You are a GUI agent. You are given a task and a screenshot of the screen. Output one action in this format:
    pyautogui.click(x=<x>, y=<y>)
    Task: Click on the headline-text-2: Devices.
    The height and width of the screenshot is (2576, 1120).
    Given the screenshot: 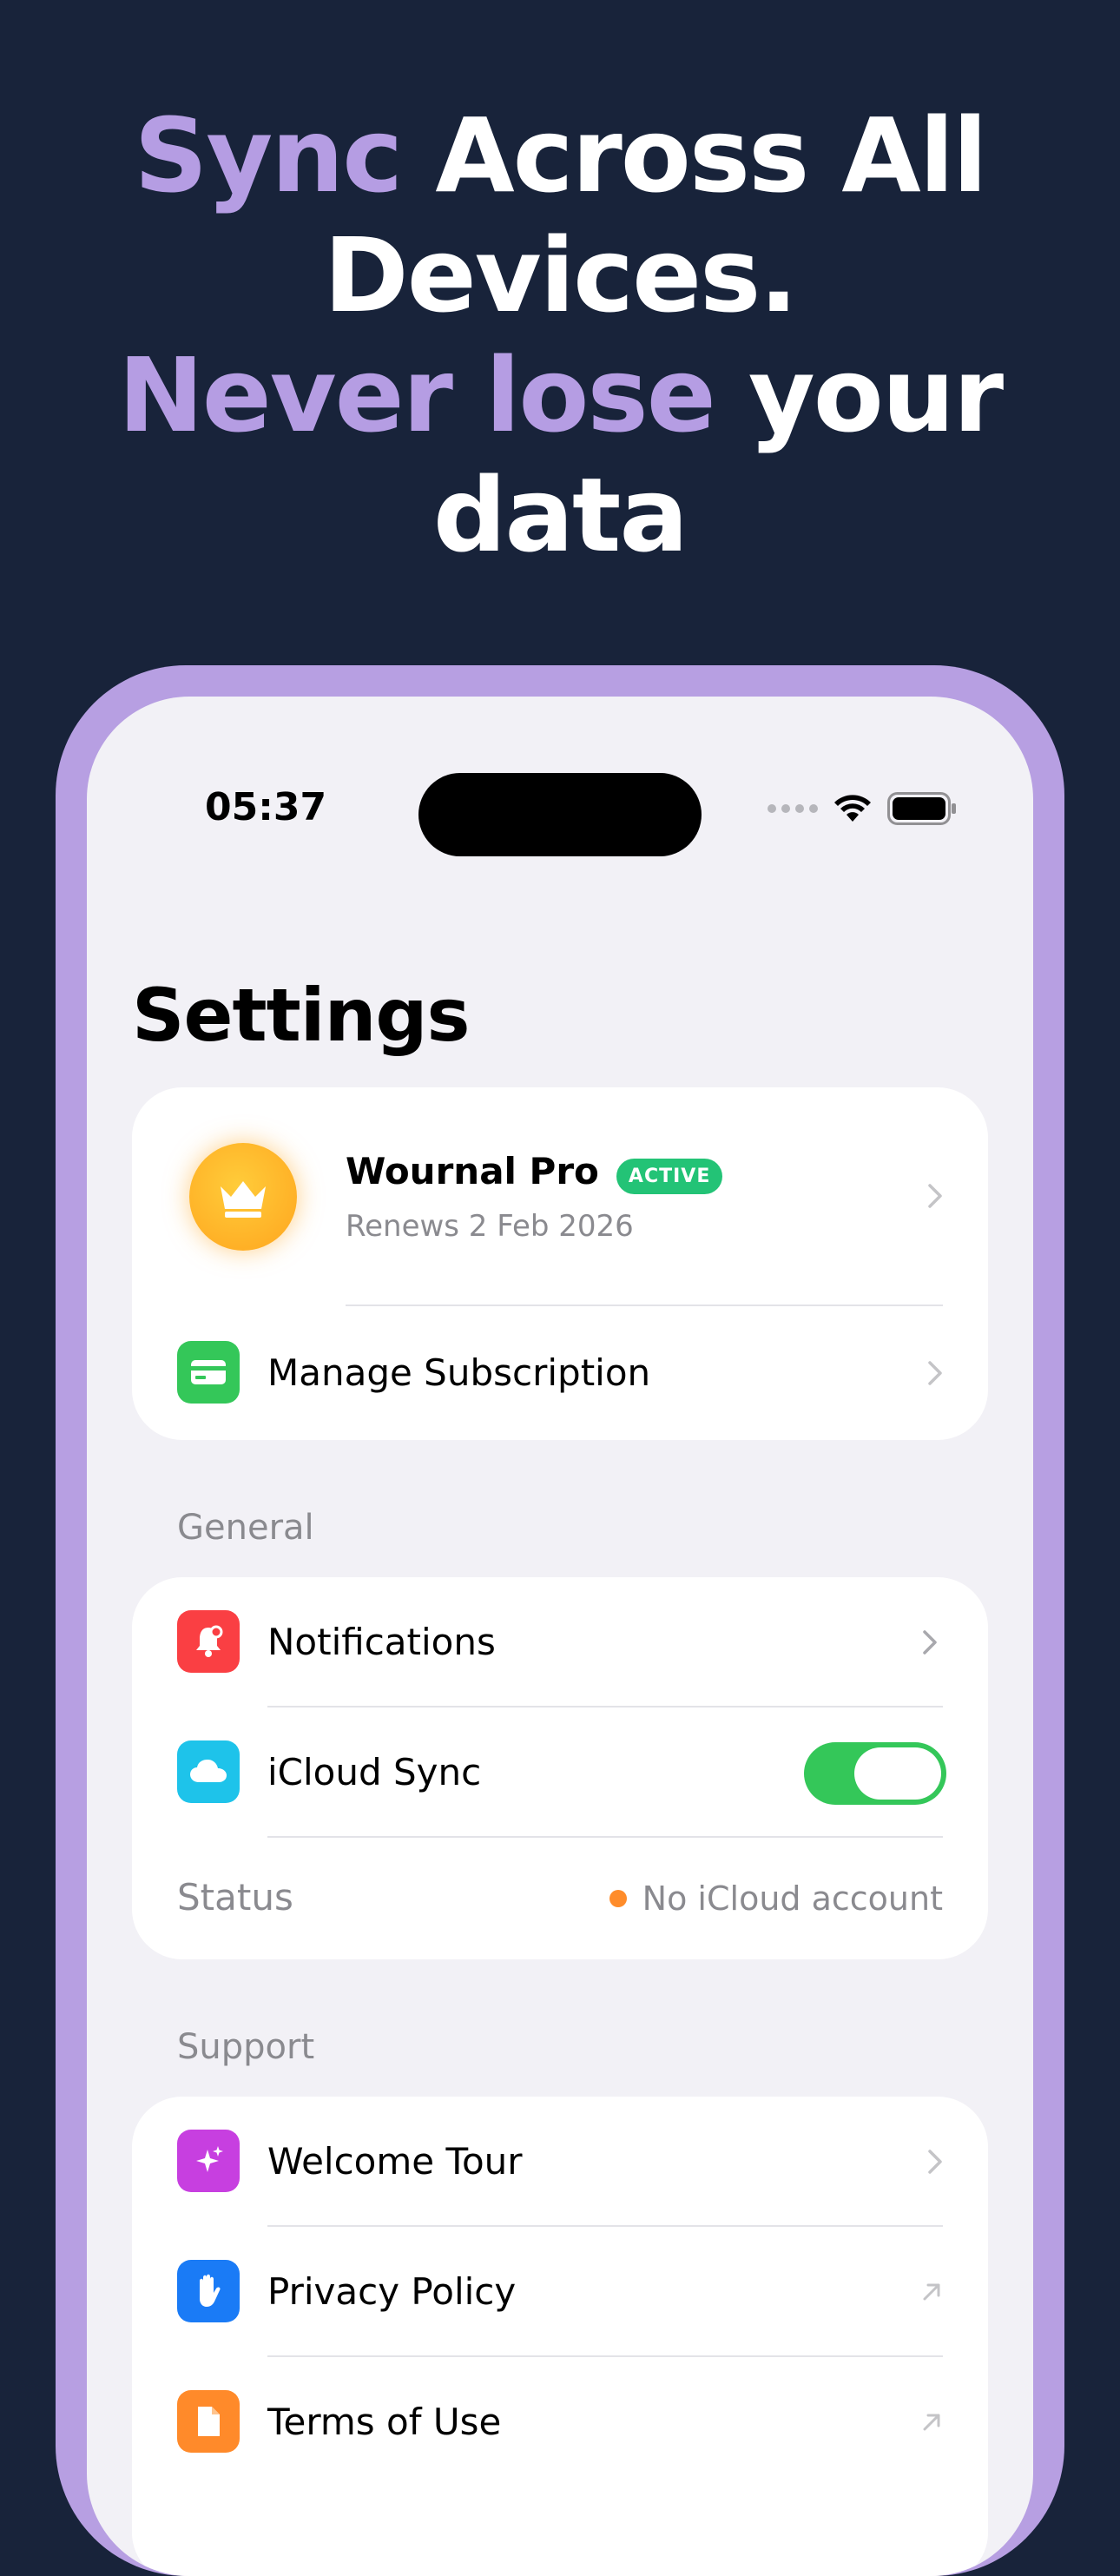 What is the action you would take?
    pyautogui.click(x=560, y=275)
    